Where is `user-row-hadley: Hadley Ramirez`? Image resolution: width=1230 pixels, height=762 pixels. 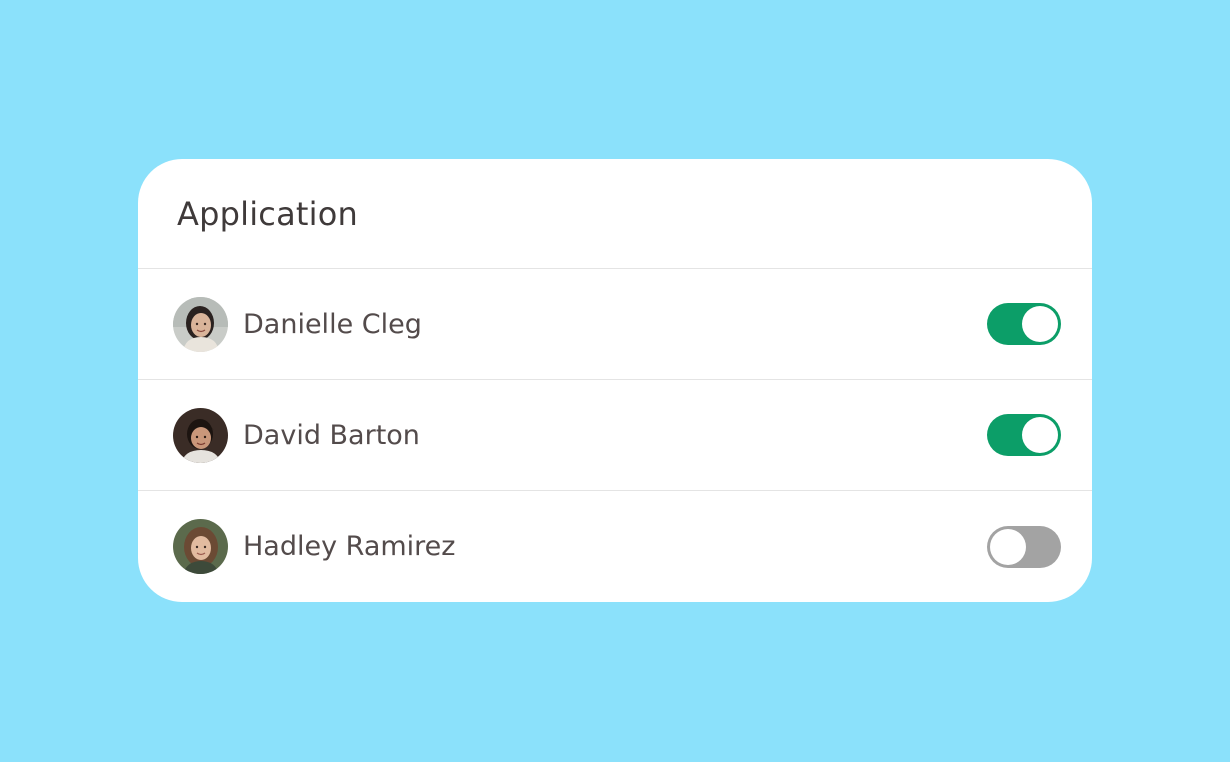 user-row-hadley: Hadley Ramirez is located at coordinates (615, 546).